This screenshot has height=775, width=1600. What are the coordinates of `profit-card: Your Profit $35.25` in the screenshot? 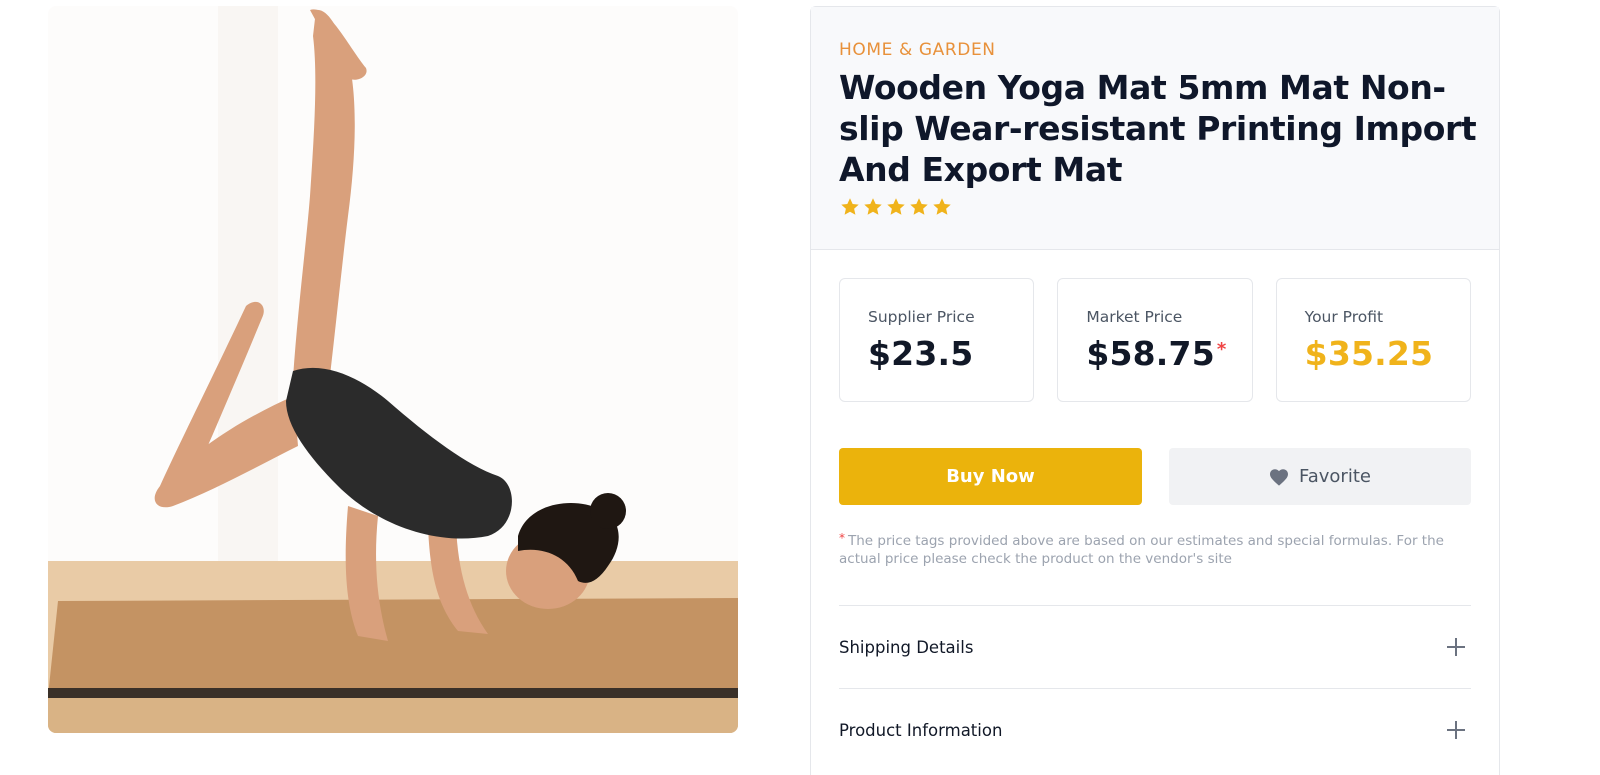 It's located at (1373, 340).